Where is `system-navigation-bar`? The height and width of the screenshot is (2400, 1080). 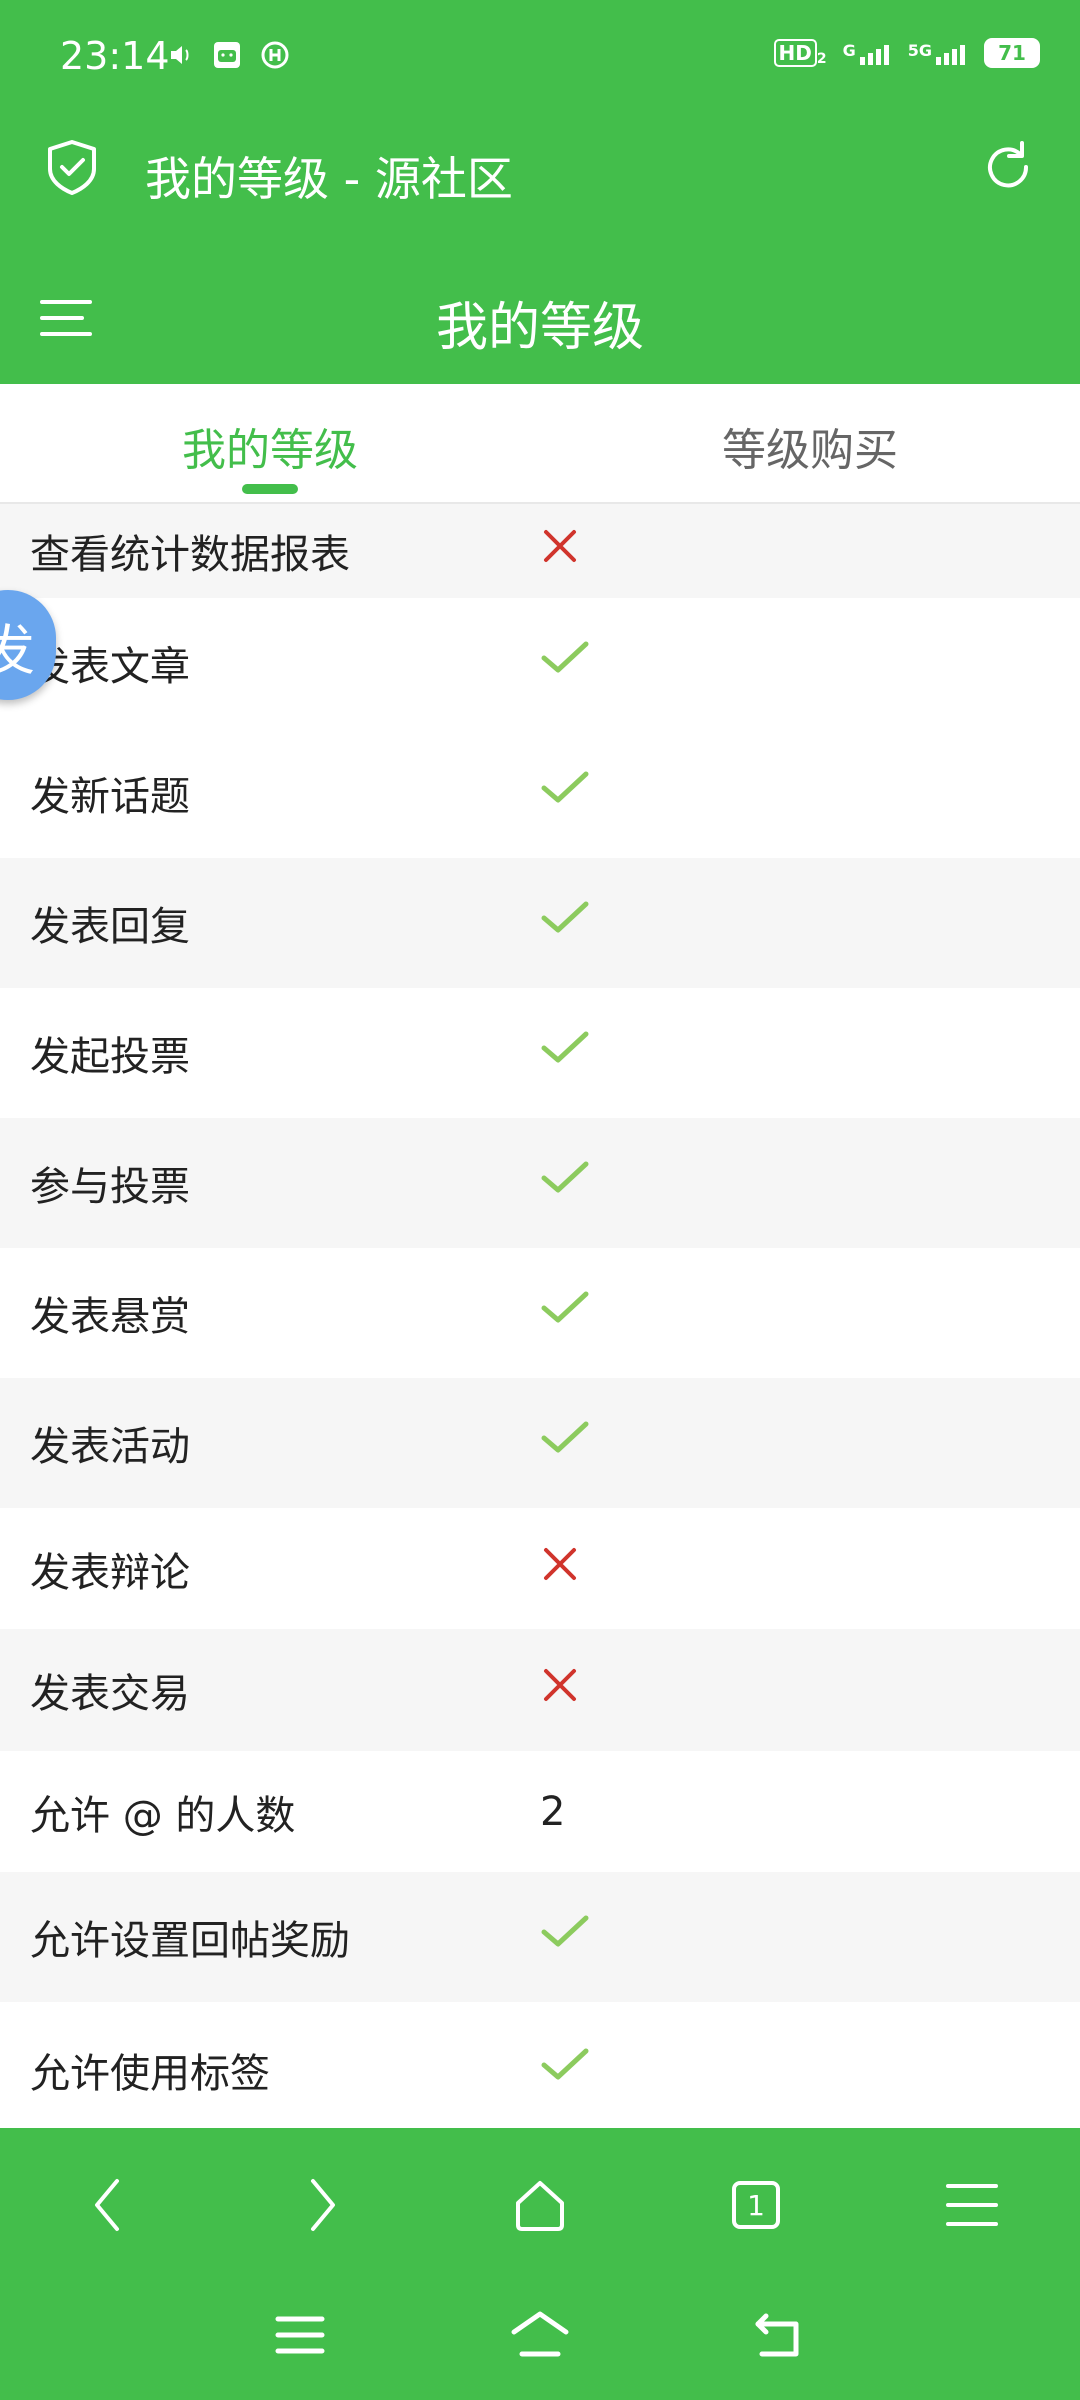 system-navigation-bar is located at coordinates (540, 2336).